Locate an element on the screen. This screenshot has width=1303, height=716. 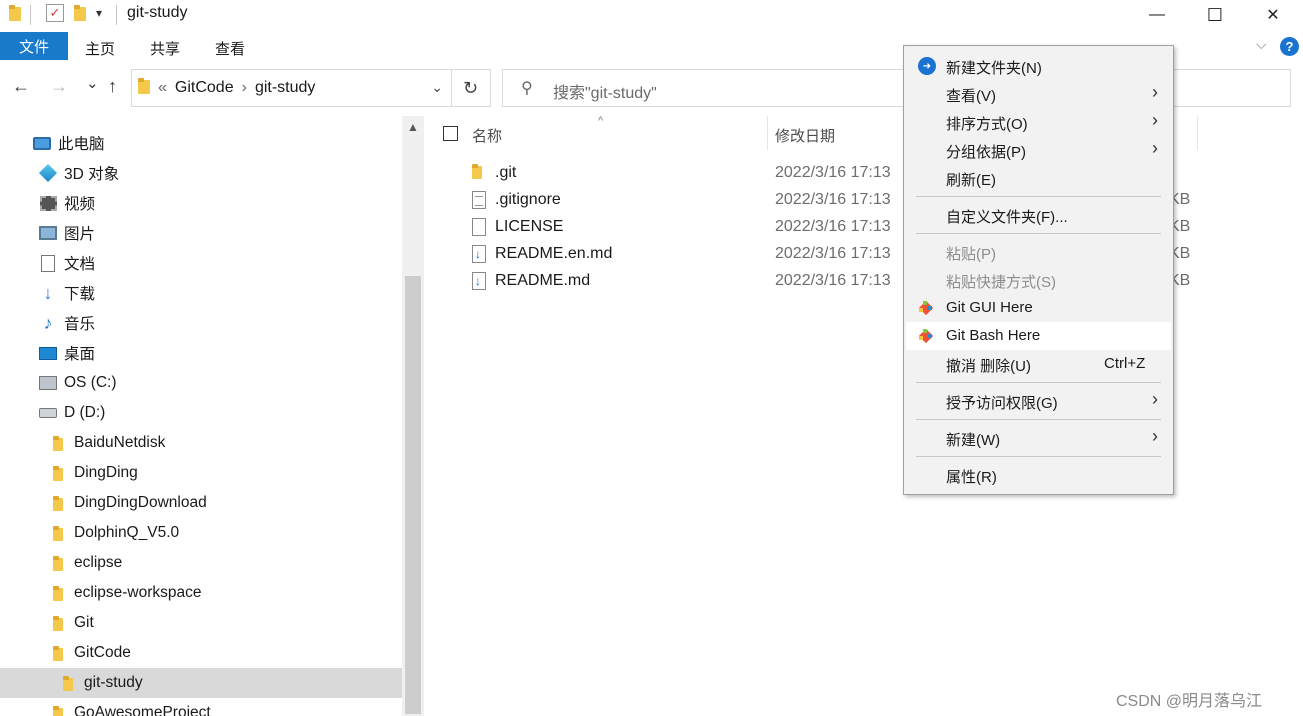
scrollbar-thumb is located at coordinates (413, 495).